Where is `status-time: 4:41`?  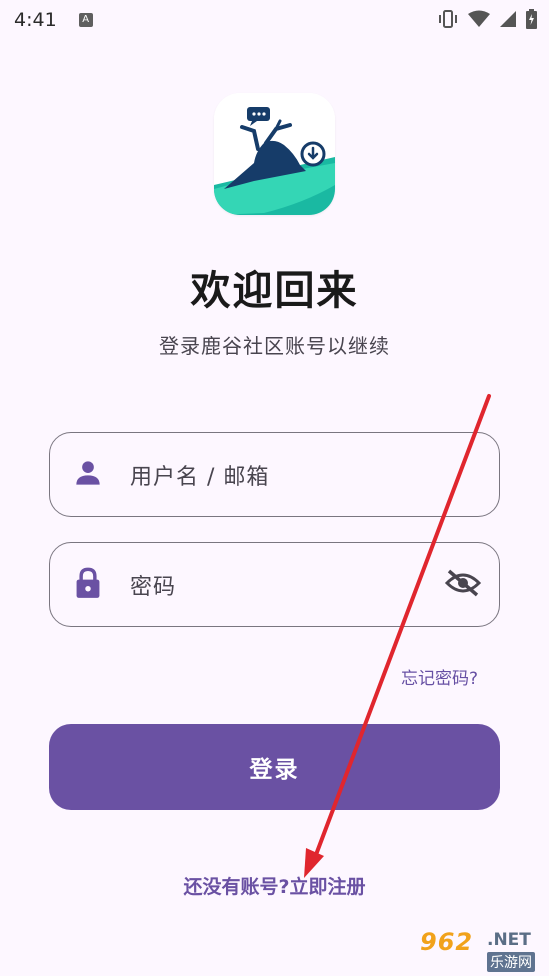
status-time: 4:41 is located at coordinates (35, 20).